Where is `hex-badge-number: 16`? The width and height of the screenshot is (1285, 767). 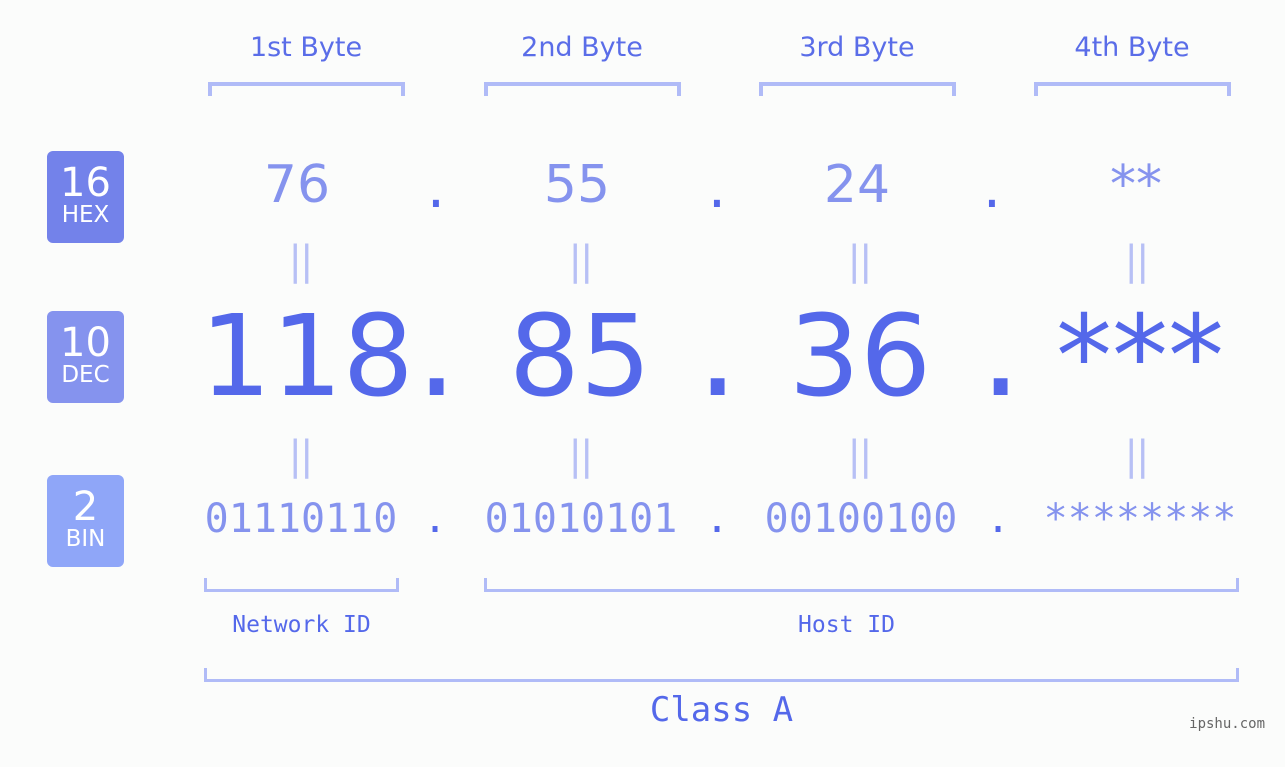
hex-badge-number: 16 is located at coordinates (85, 183).